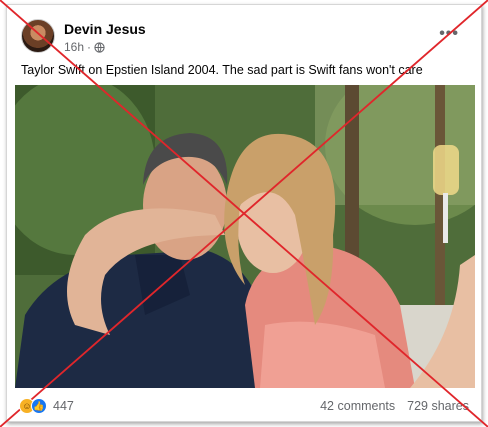 This screenshot has width=488, height=427. What do you see at coordinates (38, 36) in the screenshot?
I see `author-avatar` at bounding box center [38, 36].